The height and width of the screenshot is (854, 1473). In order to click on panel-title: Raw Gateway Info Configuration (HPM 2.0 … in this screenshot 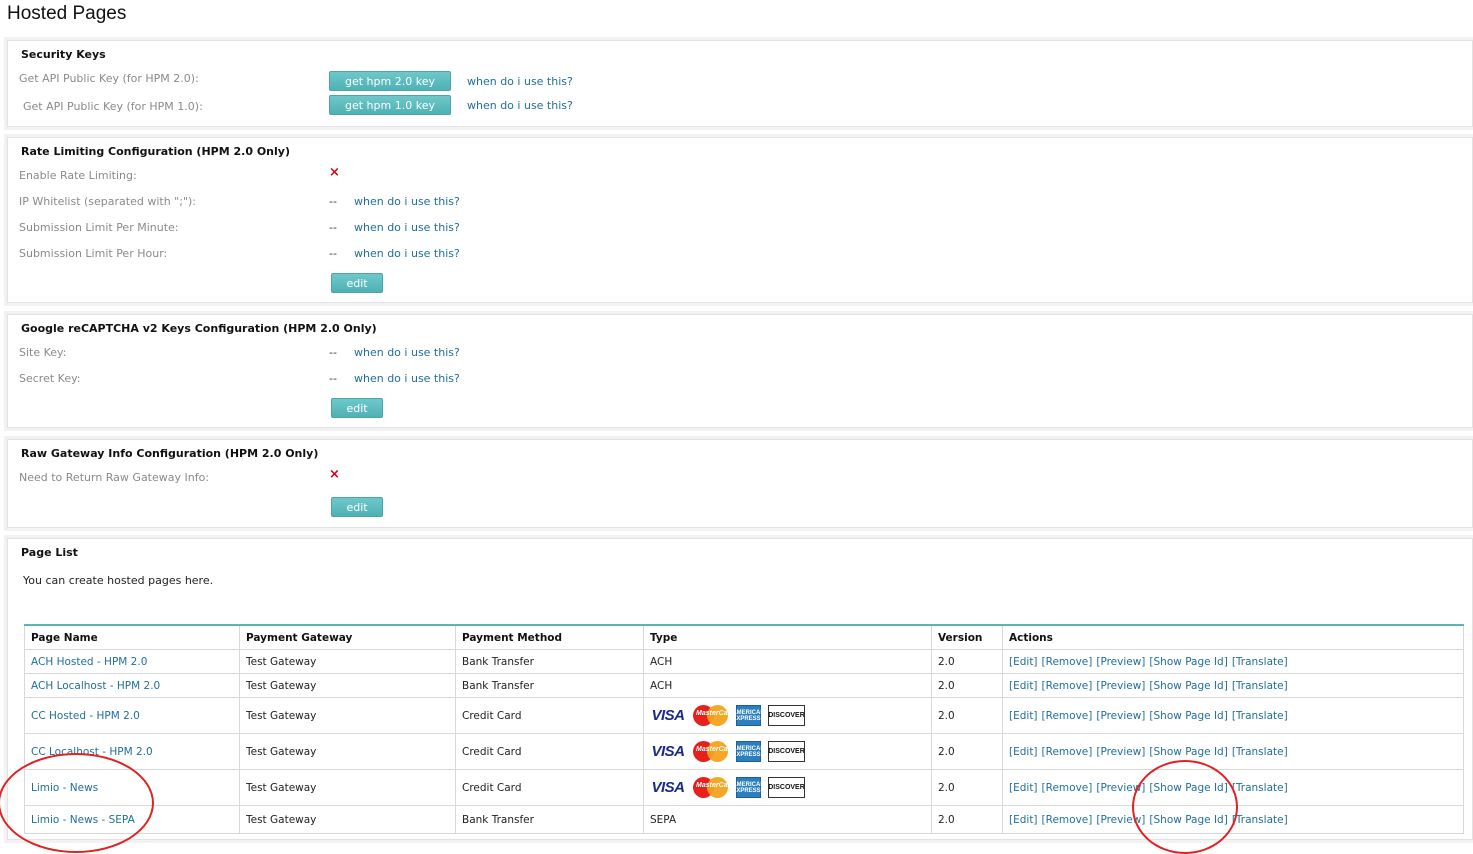, I will do `click(170, 453)`.